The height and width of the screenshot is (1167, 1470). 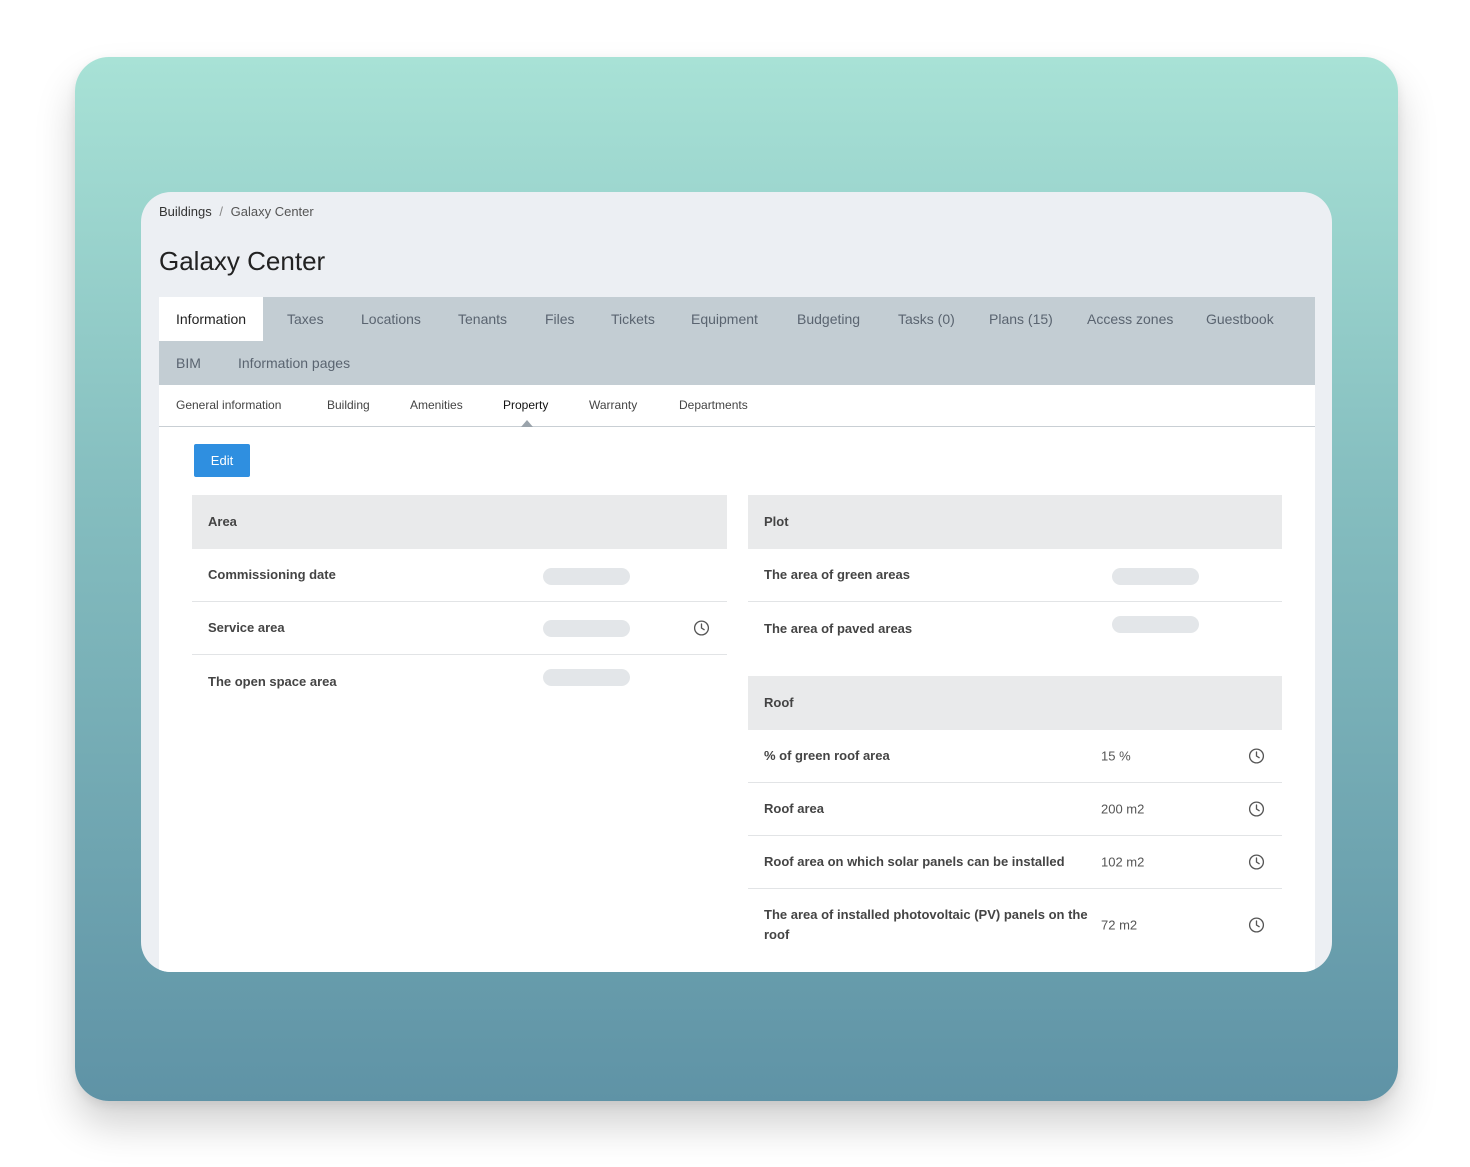 What do you see at coordinates (242, 261) in the screenshot?
I see `page-title: Galaxy Center` at bounding box center [242, 261].